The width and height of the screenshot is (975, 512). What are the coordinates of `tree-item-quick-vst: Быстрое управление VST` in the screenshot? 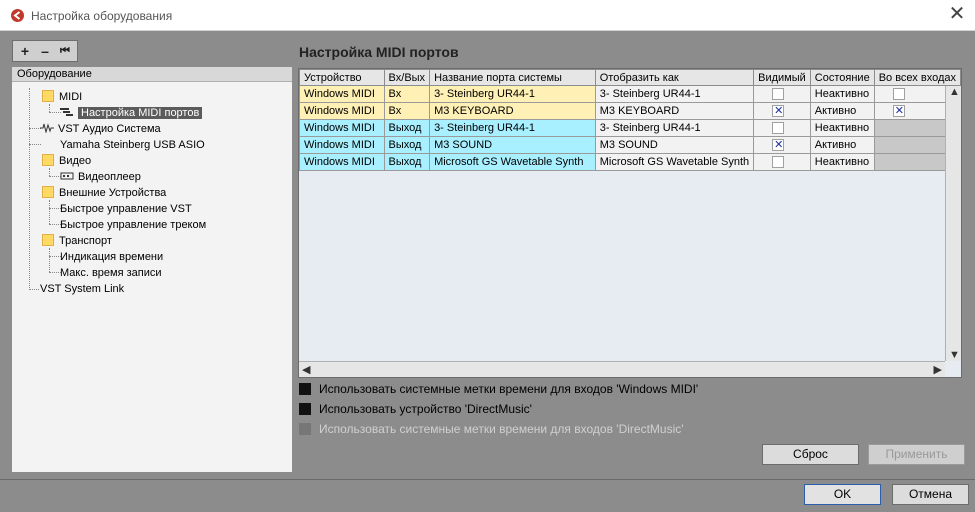 It's located at (126, 209).